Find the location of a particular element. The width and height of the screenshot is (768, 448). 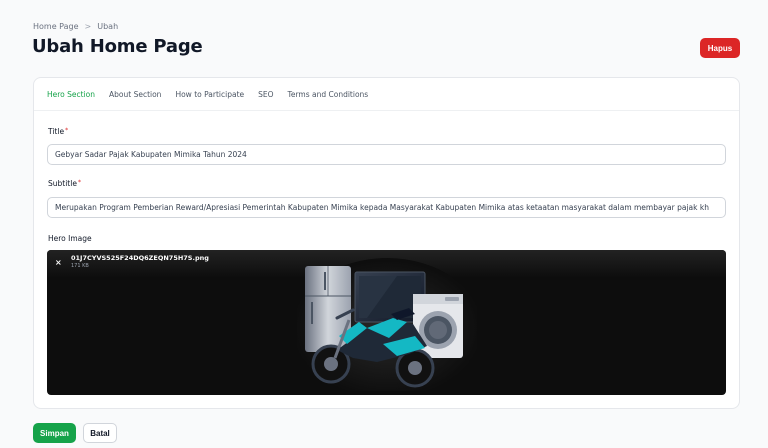

title-label-text: Title is located at coordinates (56, 131).